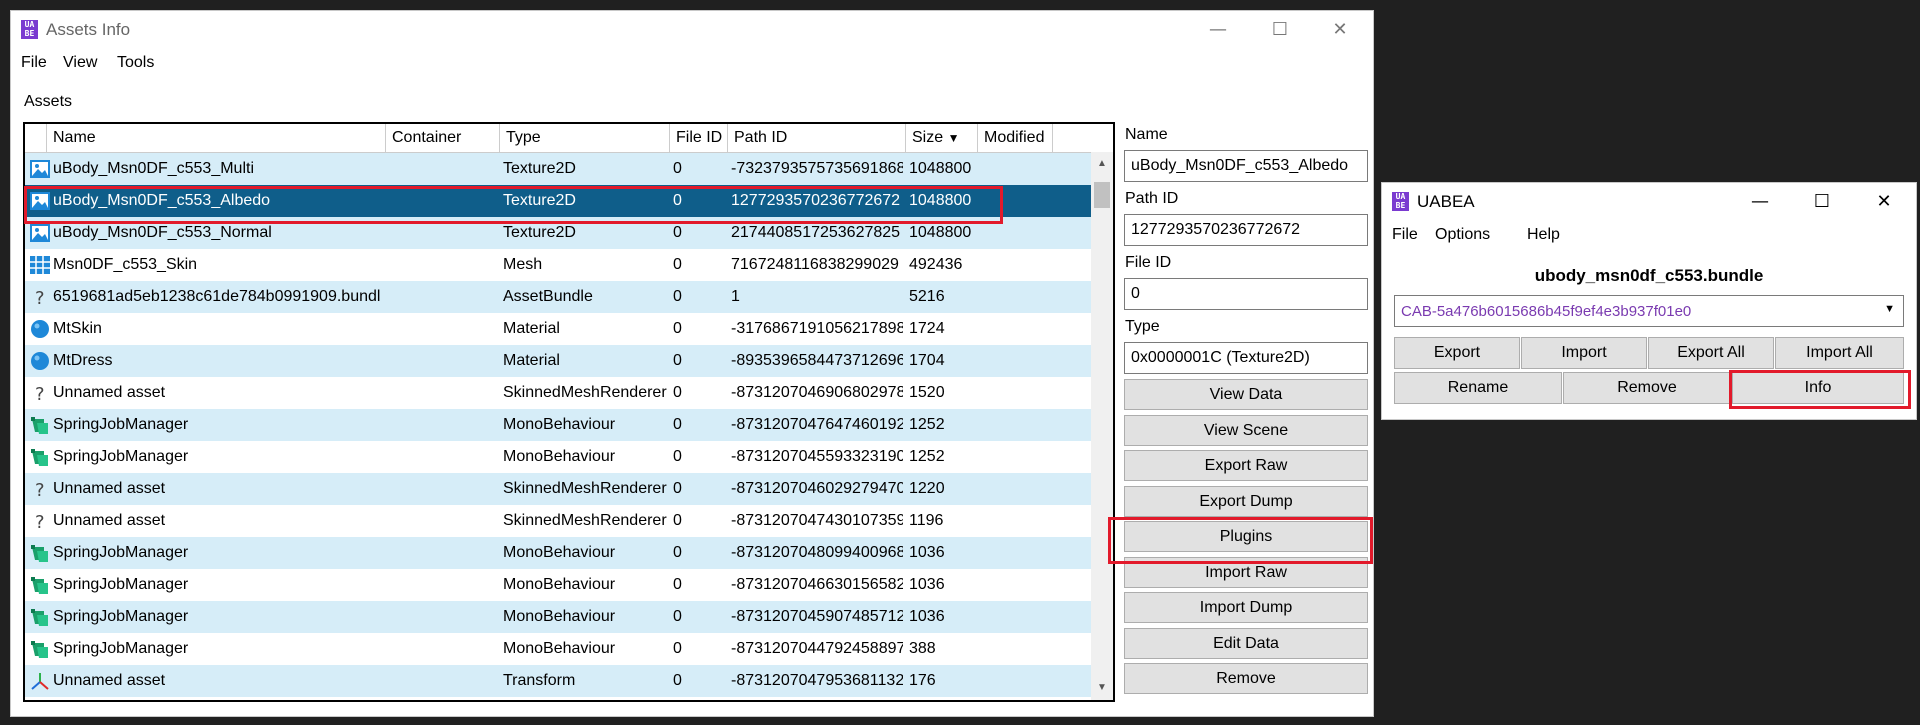 Image resolution: width=1920 pixels, height=725 pixels. What do you see at coordinates (1152, 198) in the screenshot?
I see `path-id-label: Path ID` at bounding box center [1152, 198].